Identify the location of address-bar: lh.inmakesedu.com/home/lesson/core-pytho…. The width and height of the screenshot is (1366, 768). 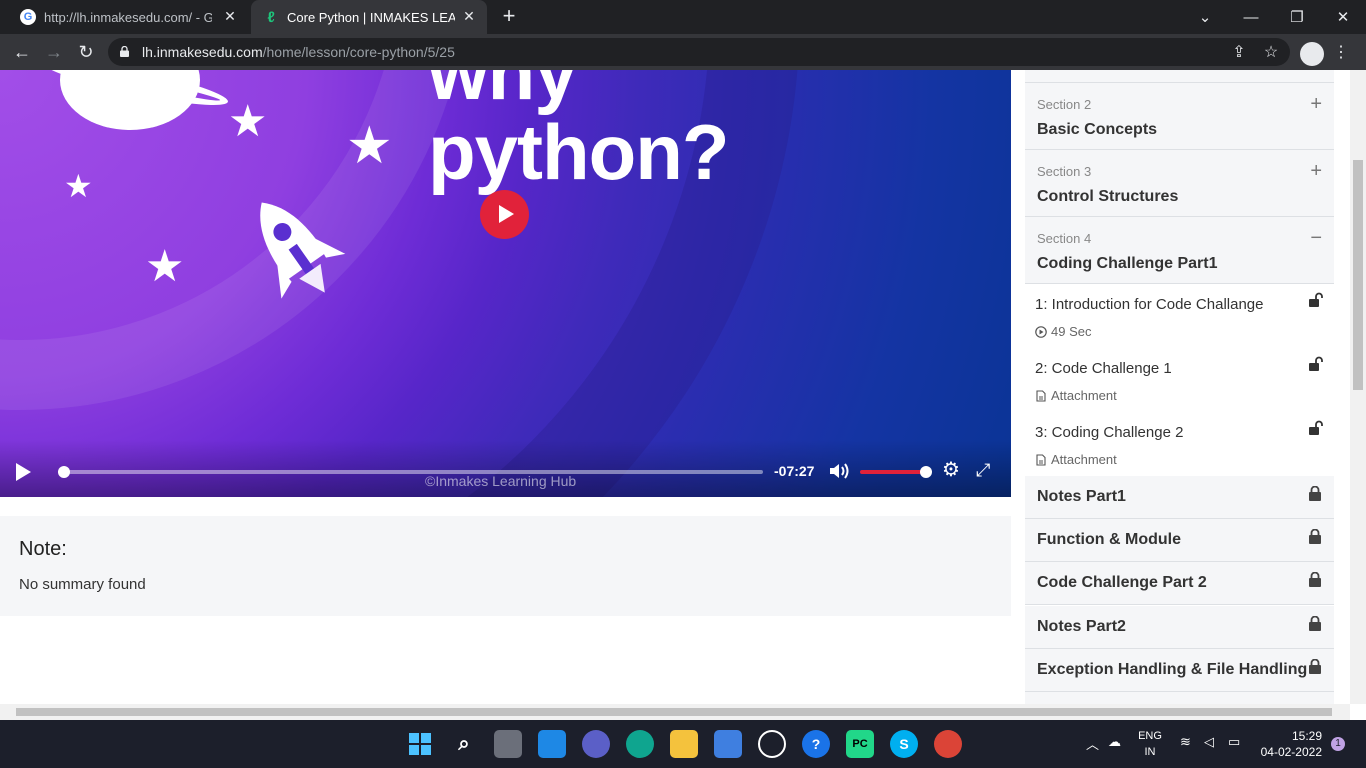
(699, 52).